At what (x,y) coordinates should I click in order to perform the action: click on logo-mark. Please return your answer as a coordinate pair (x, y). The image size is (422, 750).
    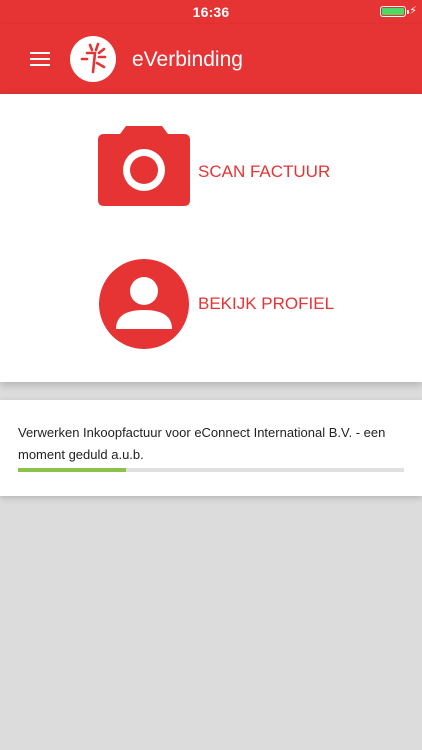
    Looking at the image, I should click on (93, 58).